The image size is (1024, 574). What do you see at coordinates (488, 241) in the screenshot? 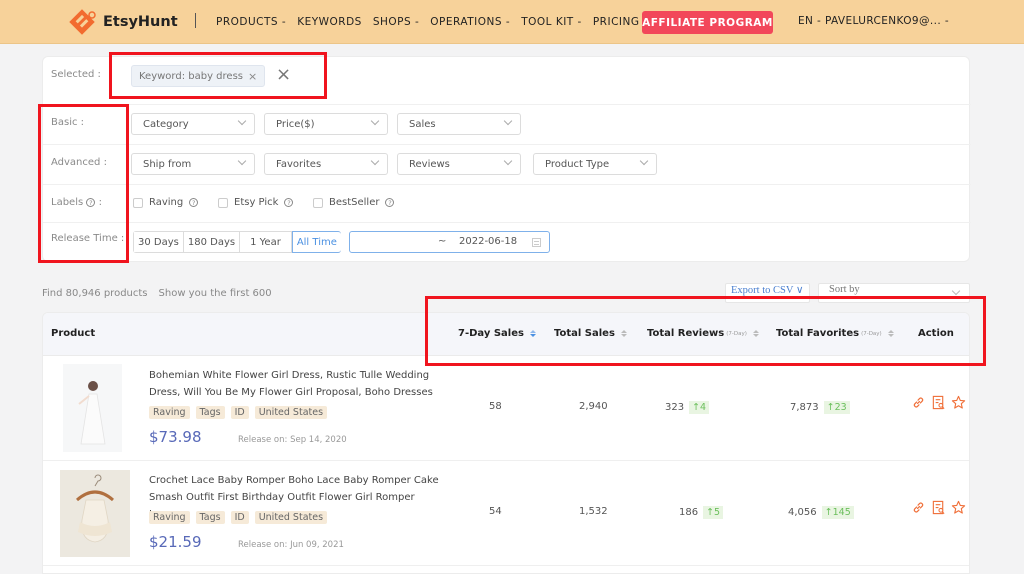
I see `date-end: 2022-06-18` at bounding box center [488, 241].